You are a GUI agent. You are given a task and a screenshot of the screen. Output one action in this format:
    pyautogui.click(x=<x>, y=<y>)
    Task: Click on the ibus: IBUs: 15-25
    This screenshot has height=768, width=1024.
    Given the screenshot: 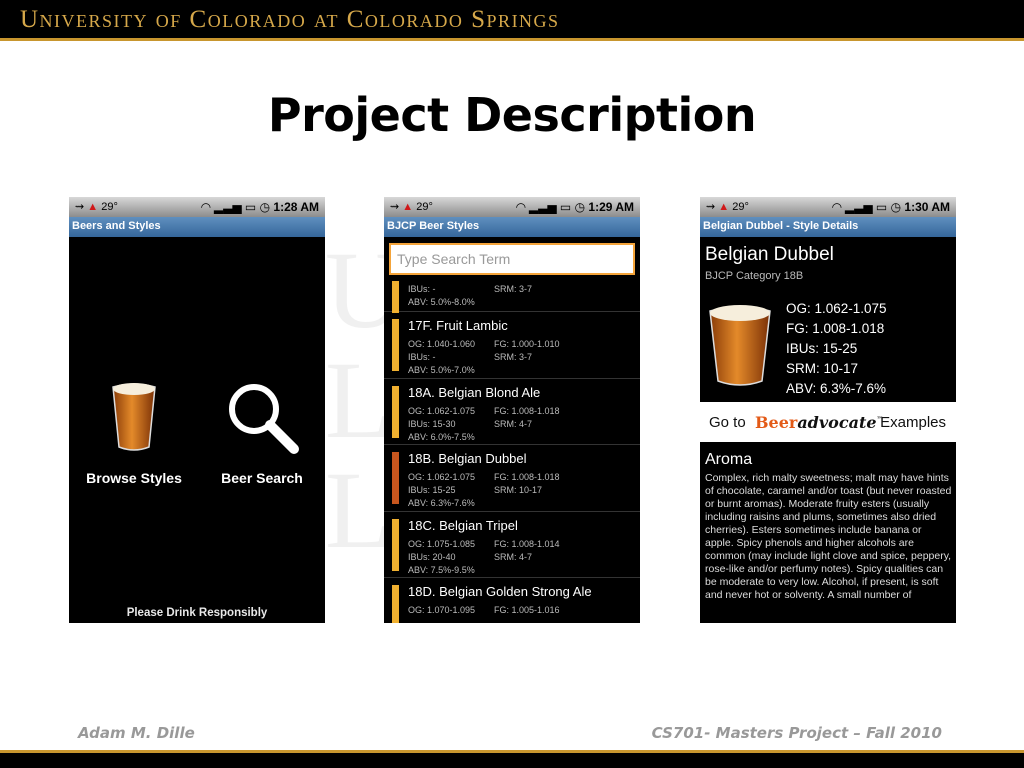 What is the action you would take?
    pyautogui.click(x=822, y=348)
    